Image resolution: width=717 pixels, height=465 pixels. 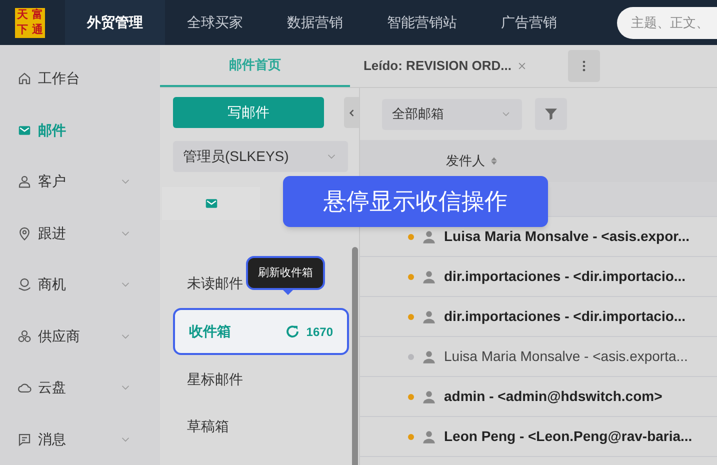 I want to click on tooltip: 刷新收件箱, so click(x=285, y=273).